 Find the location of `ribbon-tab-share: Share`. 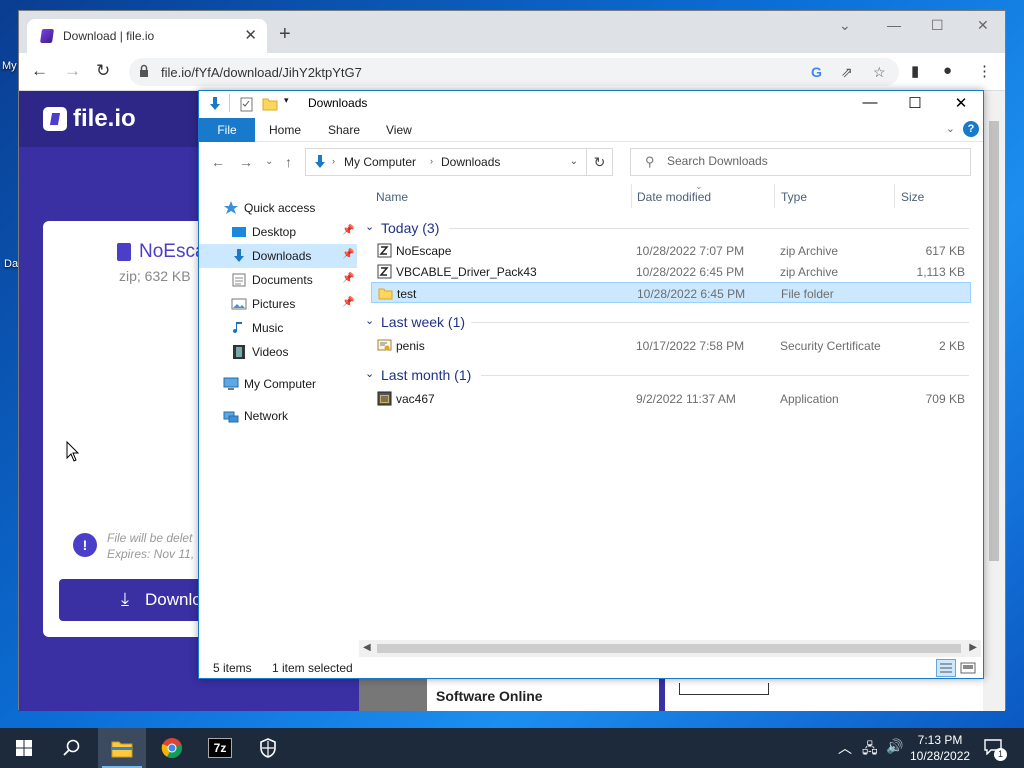

ribbon-tab-share: Share is located at coordinates (344, 130).